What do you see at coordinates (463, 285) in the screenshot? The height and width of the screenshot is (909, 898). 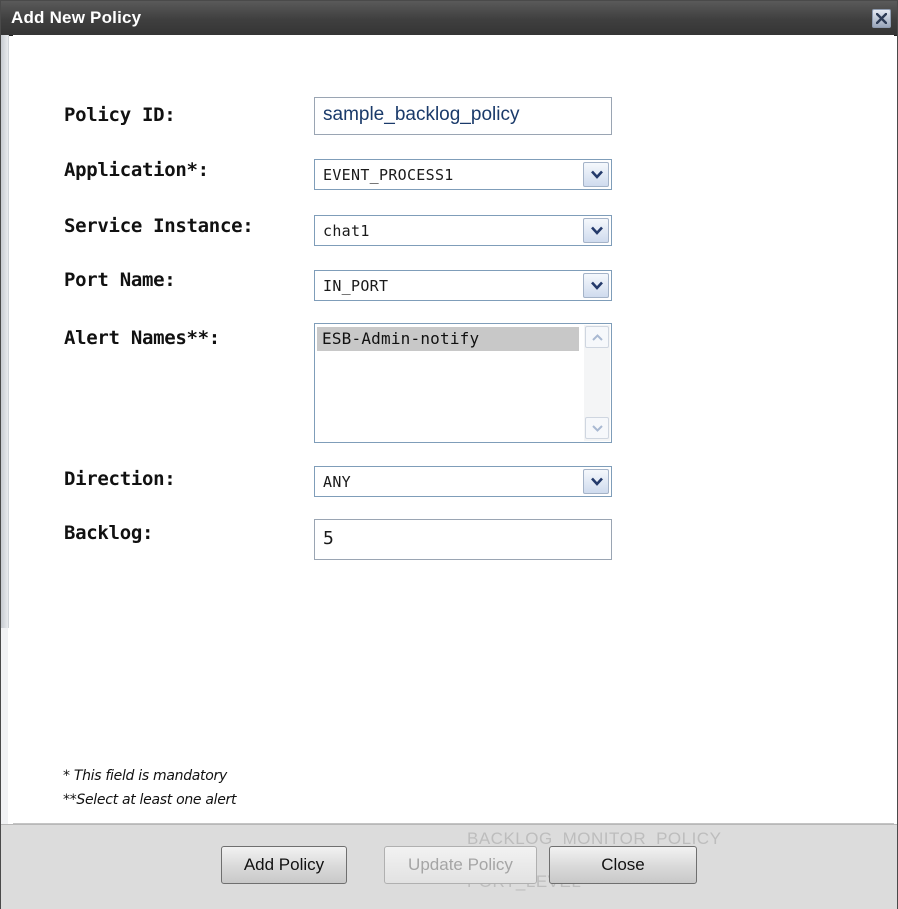 I see `port-name-select: IN_PORT` at bounding box center [463, 285].